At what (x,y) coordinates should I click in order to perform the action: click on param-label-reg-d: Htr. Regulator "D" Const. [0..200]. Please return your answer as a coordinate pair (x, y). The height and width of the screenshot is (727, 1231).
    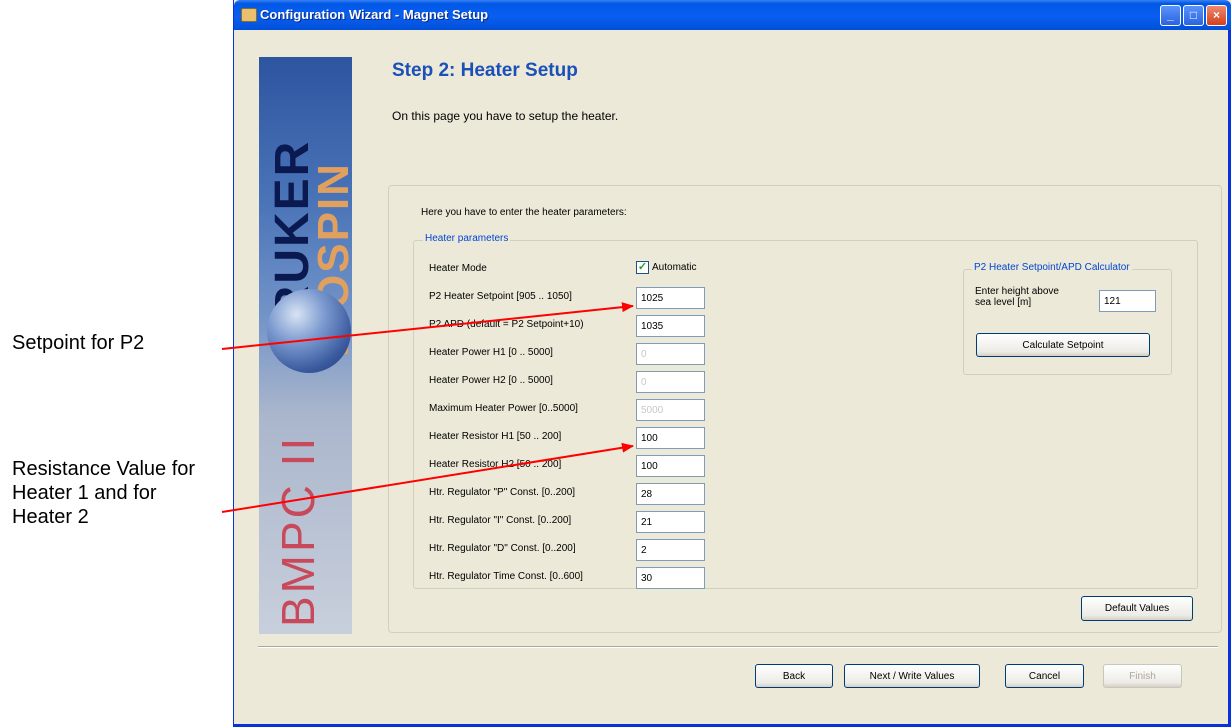
    Looking at the image, I should click on (502, 548).